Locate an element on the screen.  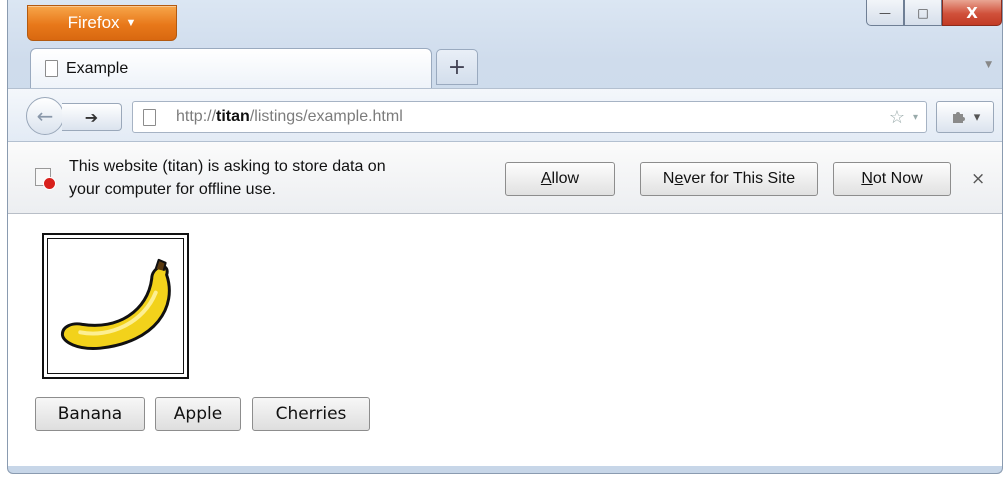
never-label-pre: N is located at coordinates (668, 178).